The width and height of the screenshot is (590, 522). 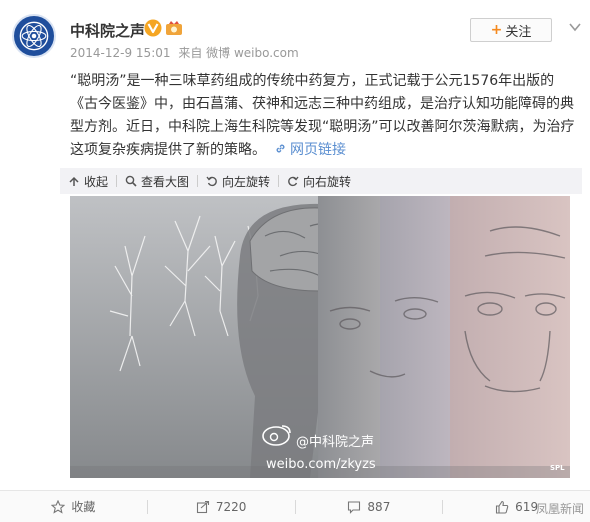 I want to click on search-icon, so click(x=131, y=181).